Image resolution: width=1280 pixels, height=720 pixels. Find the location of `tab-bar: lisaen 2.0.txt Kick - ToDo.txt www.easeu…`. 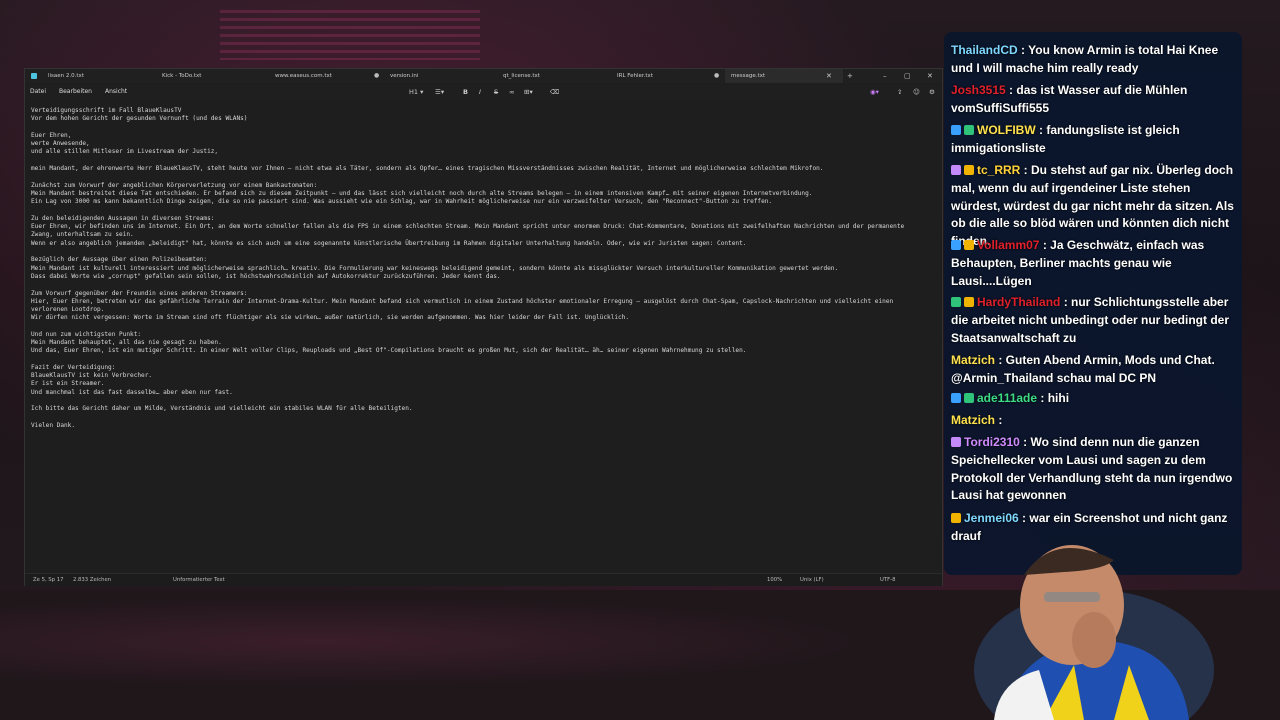

tab-bar: lisaen 2.0.txt Kick - ToDo.txt www.easeu… is located at coordinates (483, 76).